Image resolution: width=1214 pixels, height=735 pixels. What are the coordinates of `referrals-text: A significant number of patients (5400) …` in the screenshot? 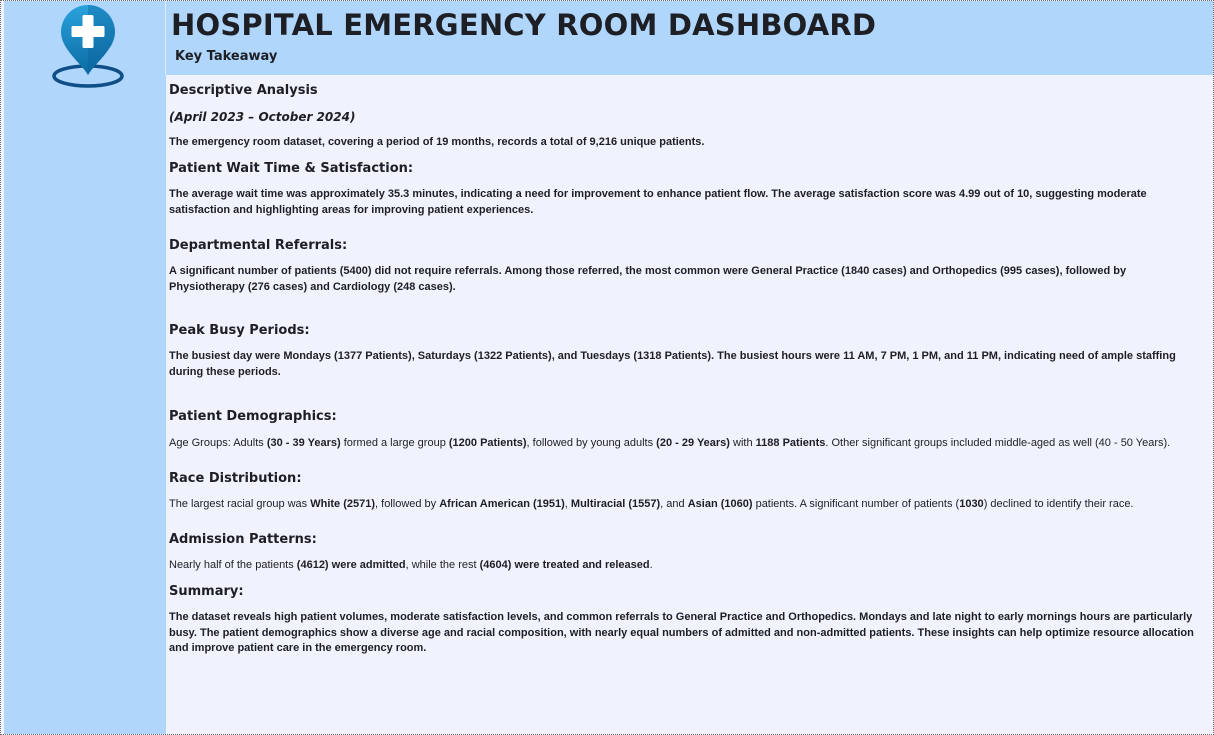 It's located at (648, 279).